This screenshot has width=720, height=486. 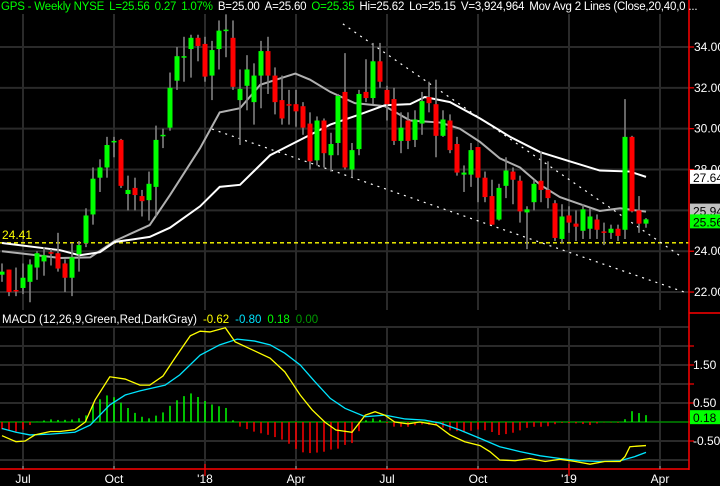 What do you see at coordinates (478, 479) in the screenshot?
I see `time-axis-label: Oct` at bounding box center [478, 479].